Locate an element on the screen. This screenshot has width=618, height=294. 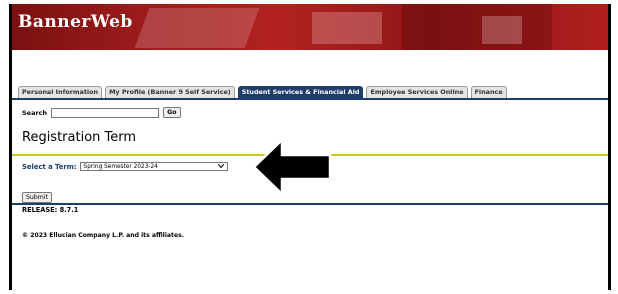
term-select: Spring Semester 2023-24 is located at coordinates (153, 166).